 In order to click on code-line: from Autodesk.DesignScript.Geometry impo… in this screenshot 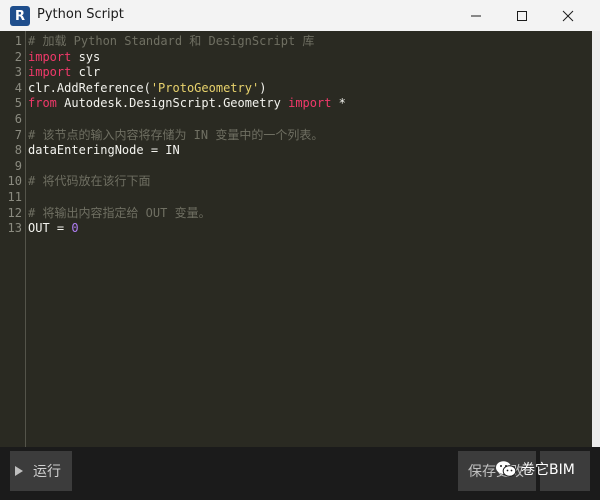, I will do `click(187, 103)`.